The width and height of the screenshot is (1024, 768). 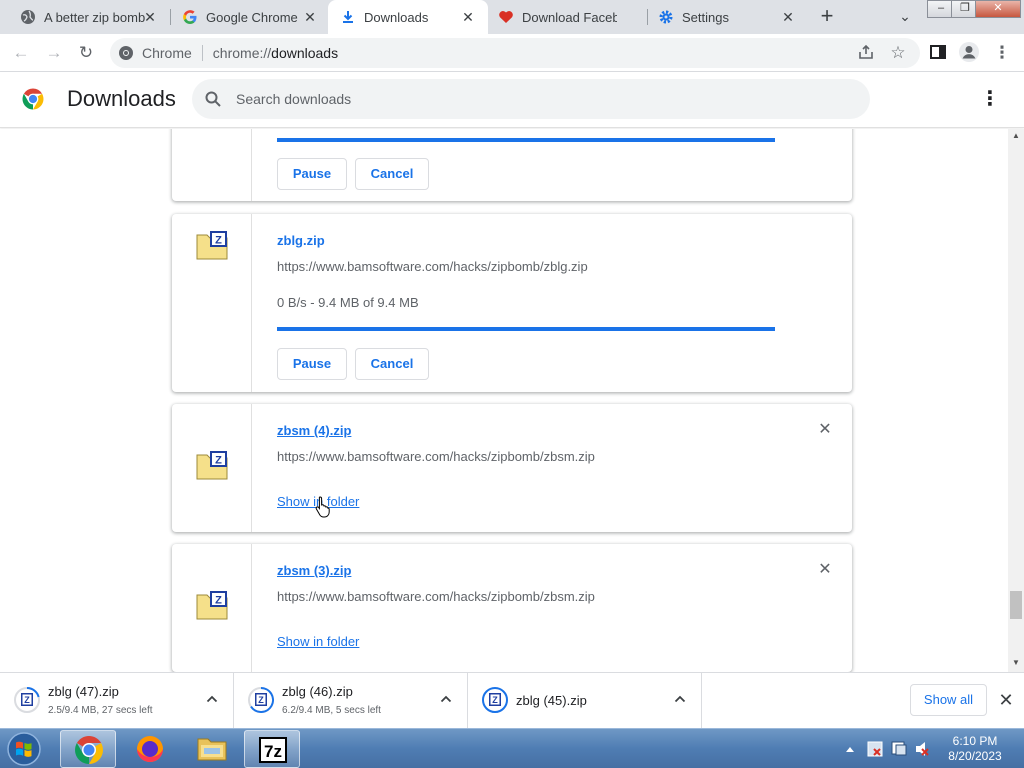 I want to click on windows-taskbar: 7z 6:10 PM 8/20/2023, so click(x=512, y=748).